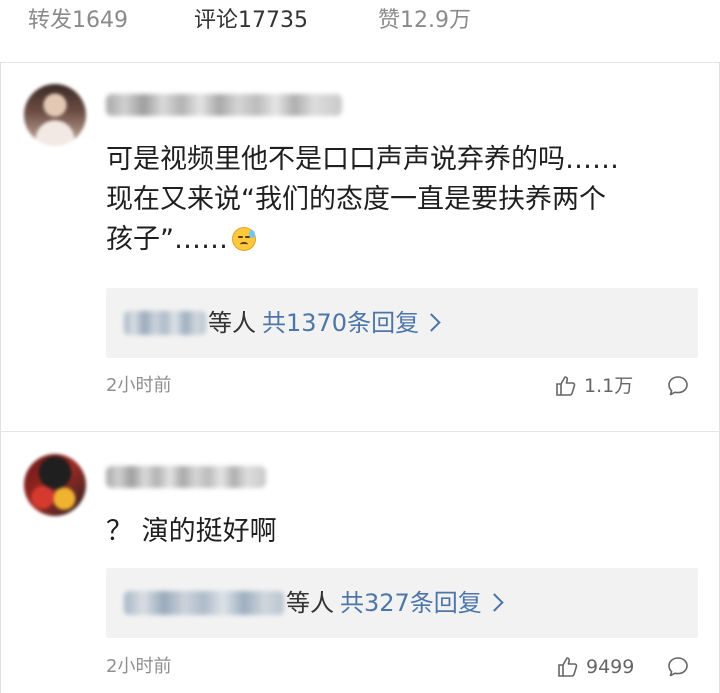  I want to click on comment-text: ？ 演的挺好啊, so click(191, 532).